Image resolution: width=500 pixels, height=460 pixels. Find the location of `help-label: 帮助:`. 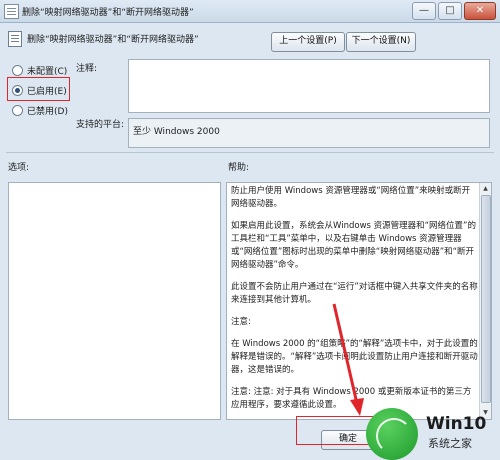

help-label: 帮助: is located at coordinates (239, 168).